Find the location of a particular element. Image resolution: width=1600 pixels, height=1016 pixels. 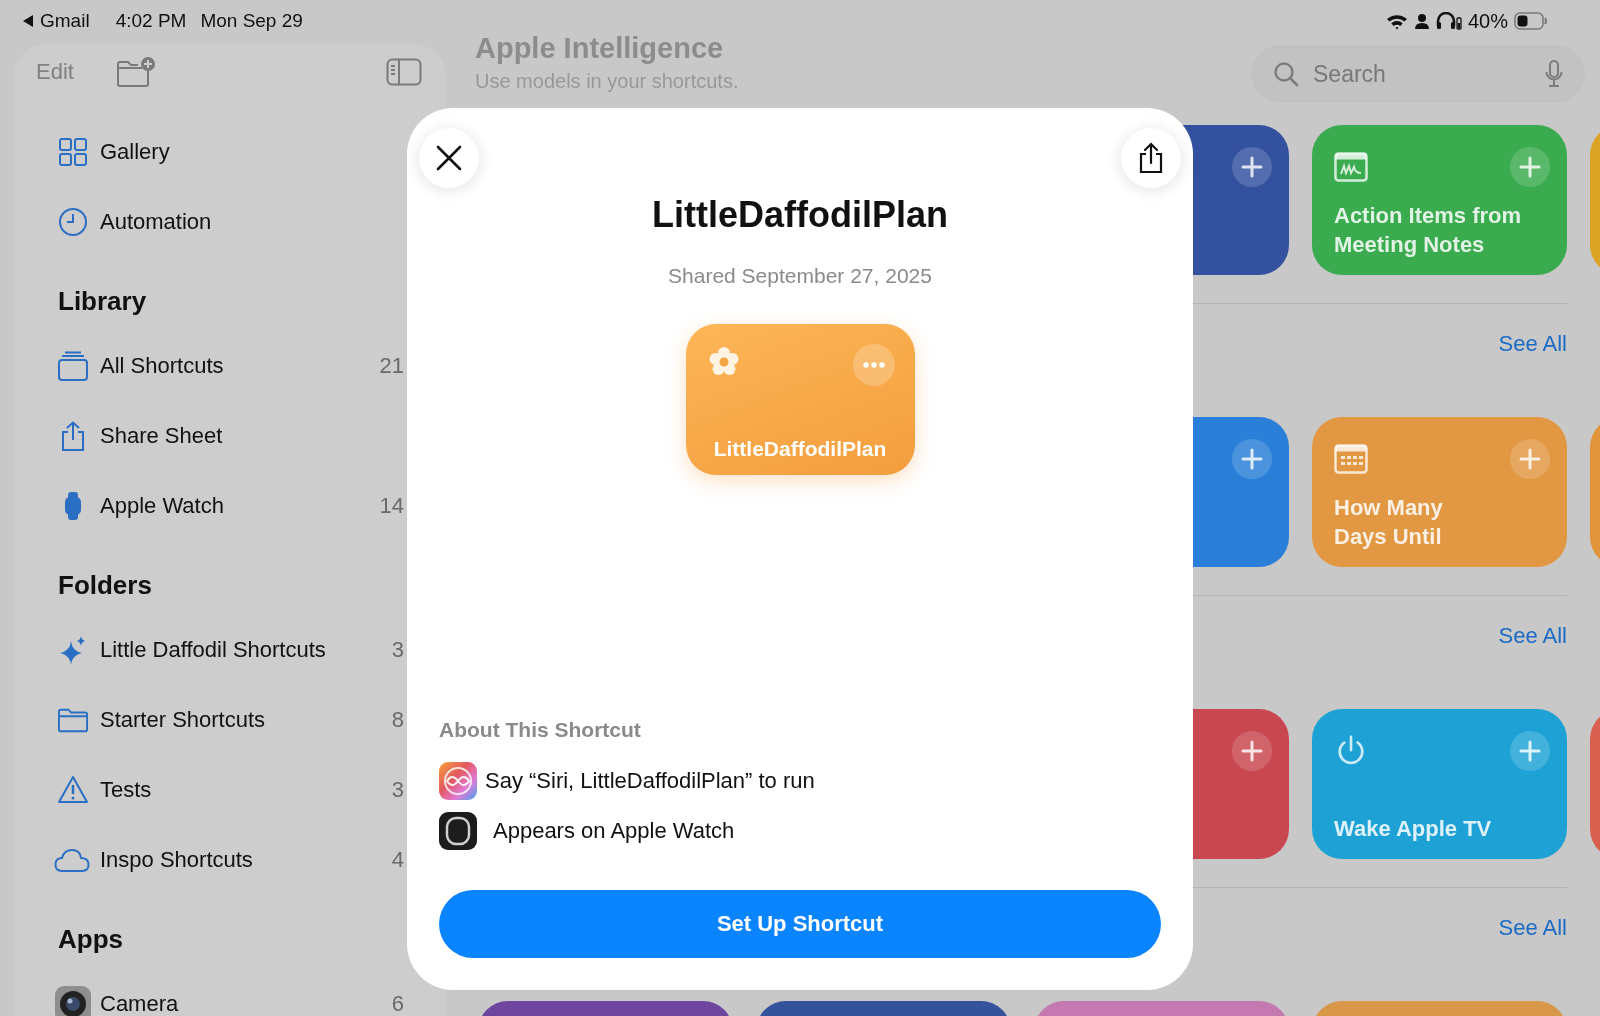

page-title: Apple Intelligence is located at coordinates (600, 48).